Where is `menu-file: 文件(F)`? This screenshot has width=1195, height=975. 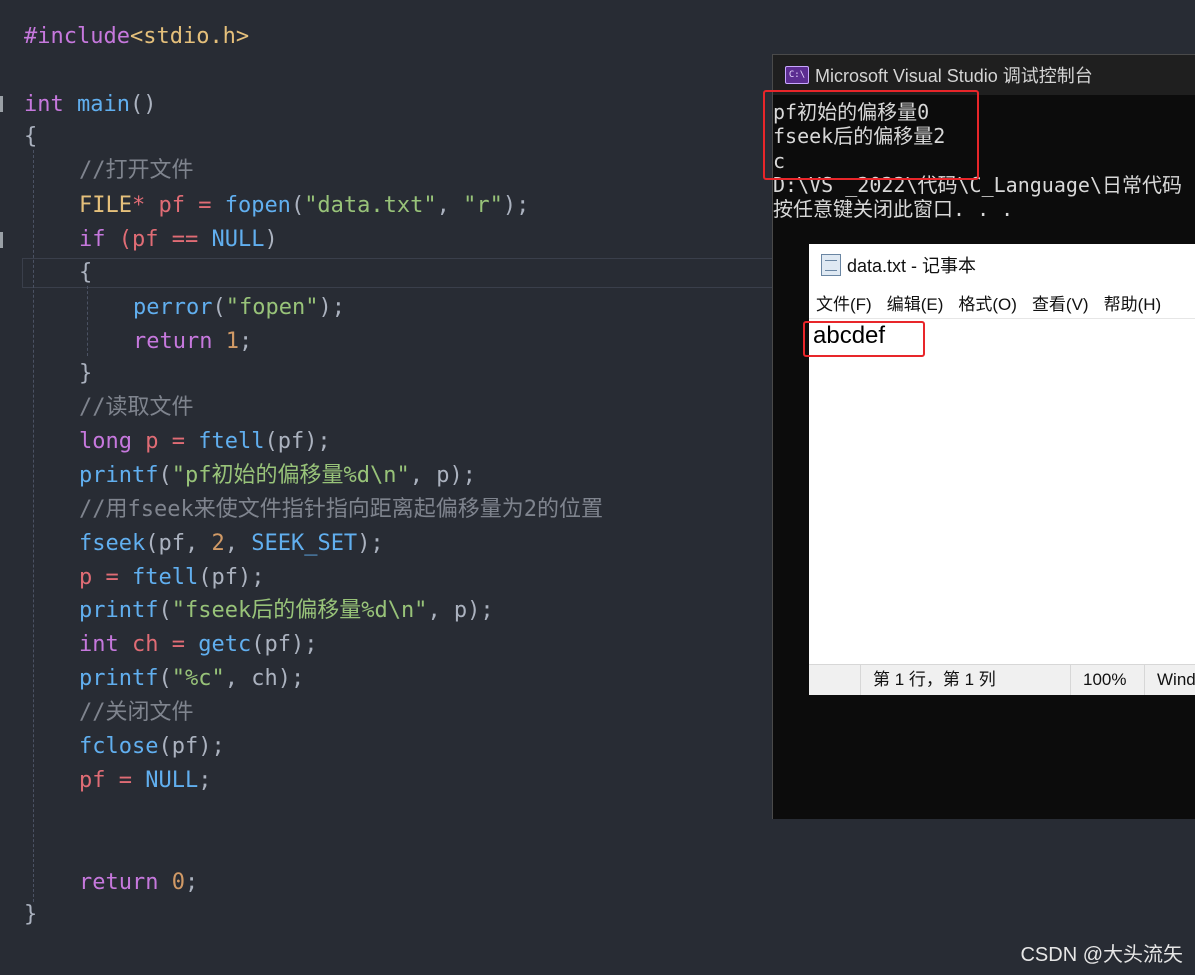
menu-file: 文件(F) is located at coordinates (844, 302).